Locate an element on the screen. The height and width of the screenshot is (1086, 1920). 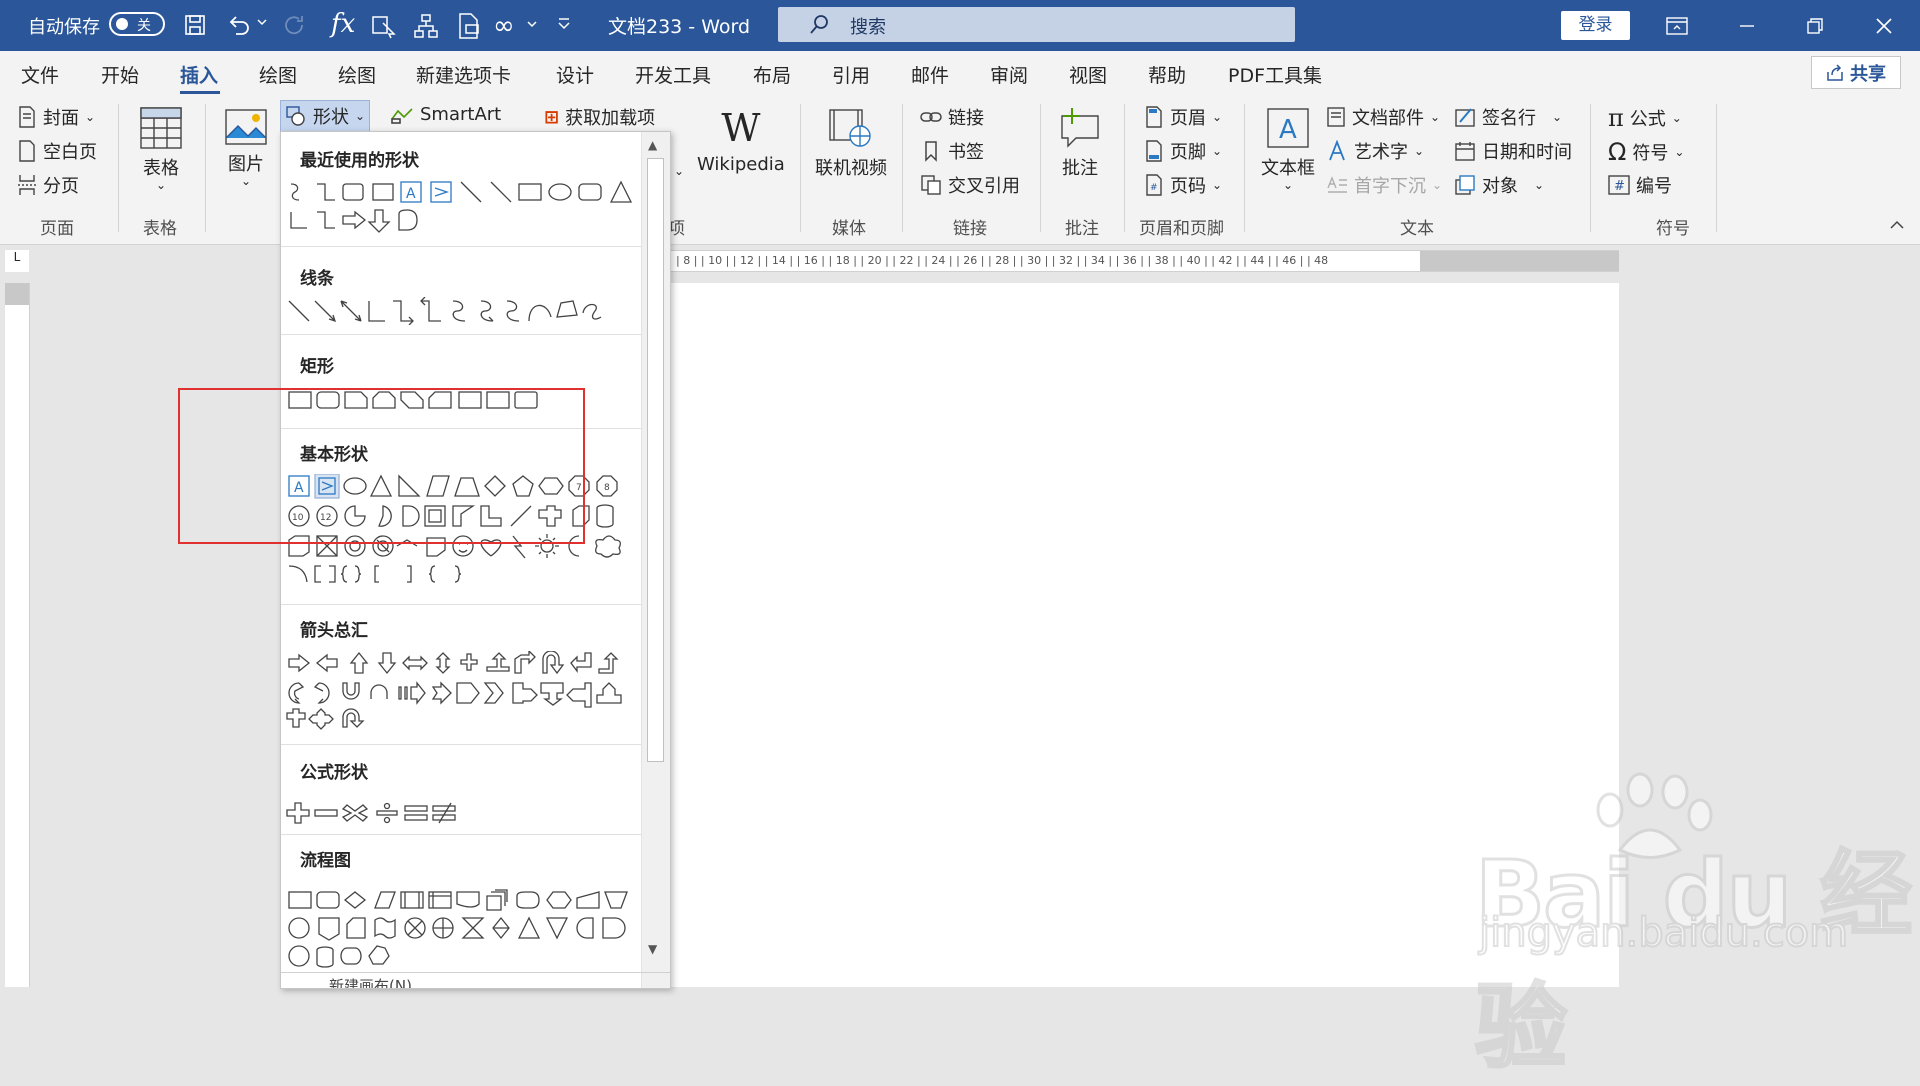
online-video-button: 联机视频 is located at coordinates (851, 143).